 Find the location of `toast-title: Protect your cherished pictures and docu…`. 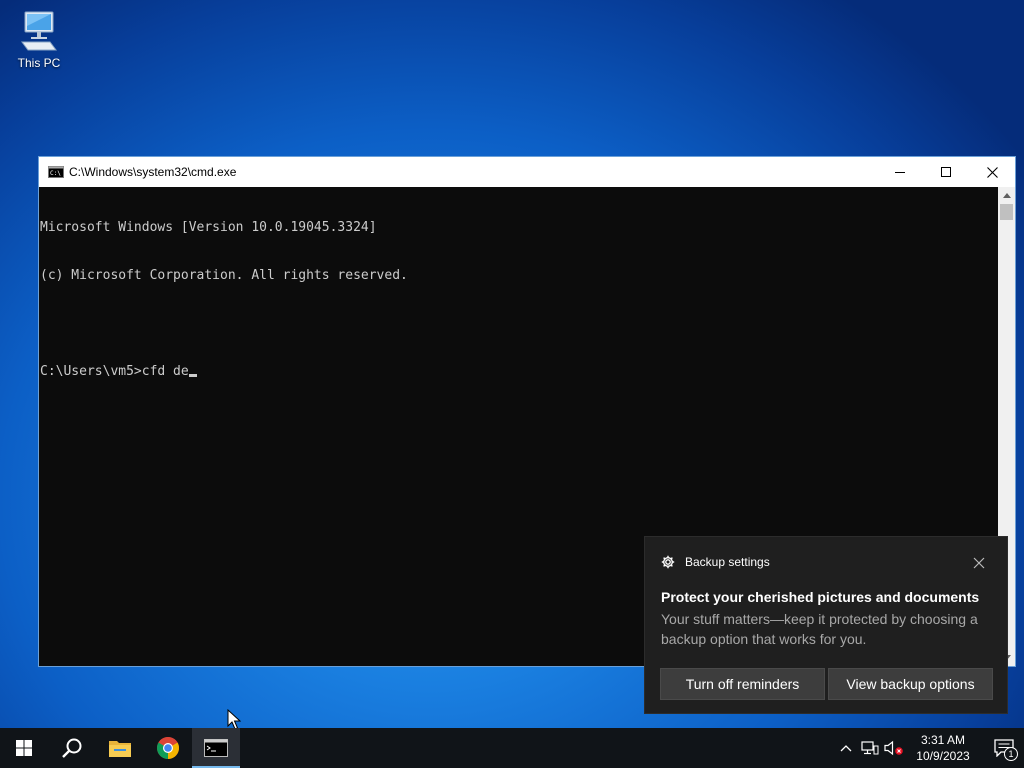

toast-title: Protect your cherished pictures and docu… is located at coordinates (820, 597).